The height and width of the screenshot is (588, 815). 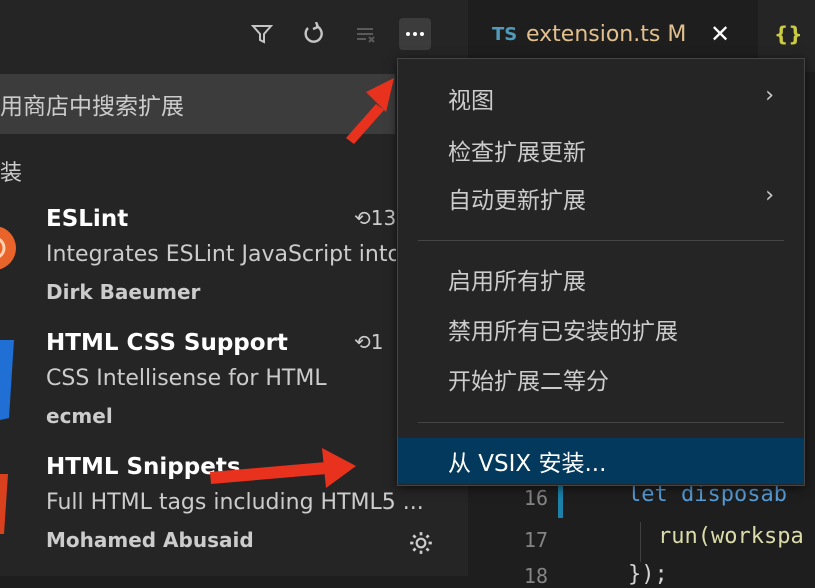 What do you see at coordinates (601, 198) in the screenshot?
I see `menu-item-auto-update: 自动更新扩展 ›` at bounding box center [601, 198].